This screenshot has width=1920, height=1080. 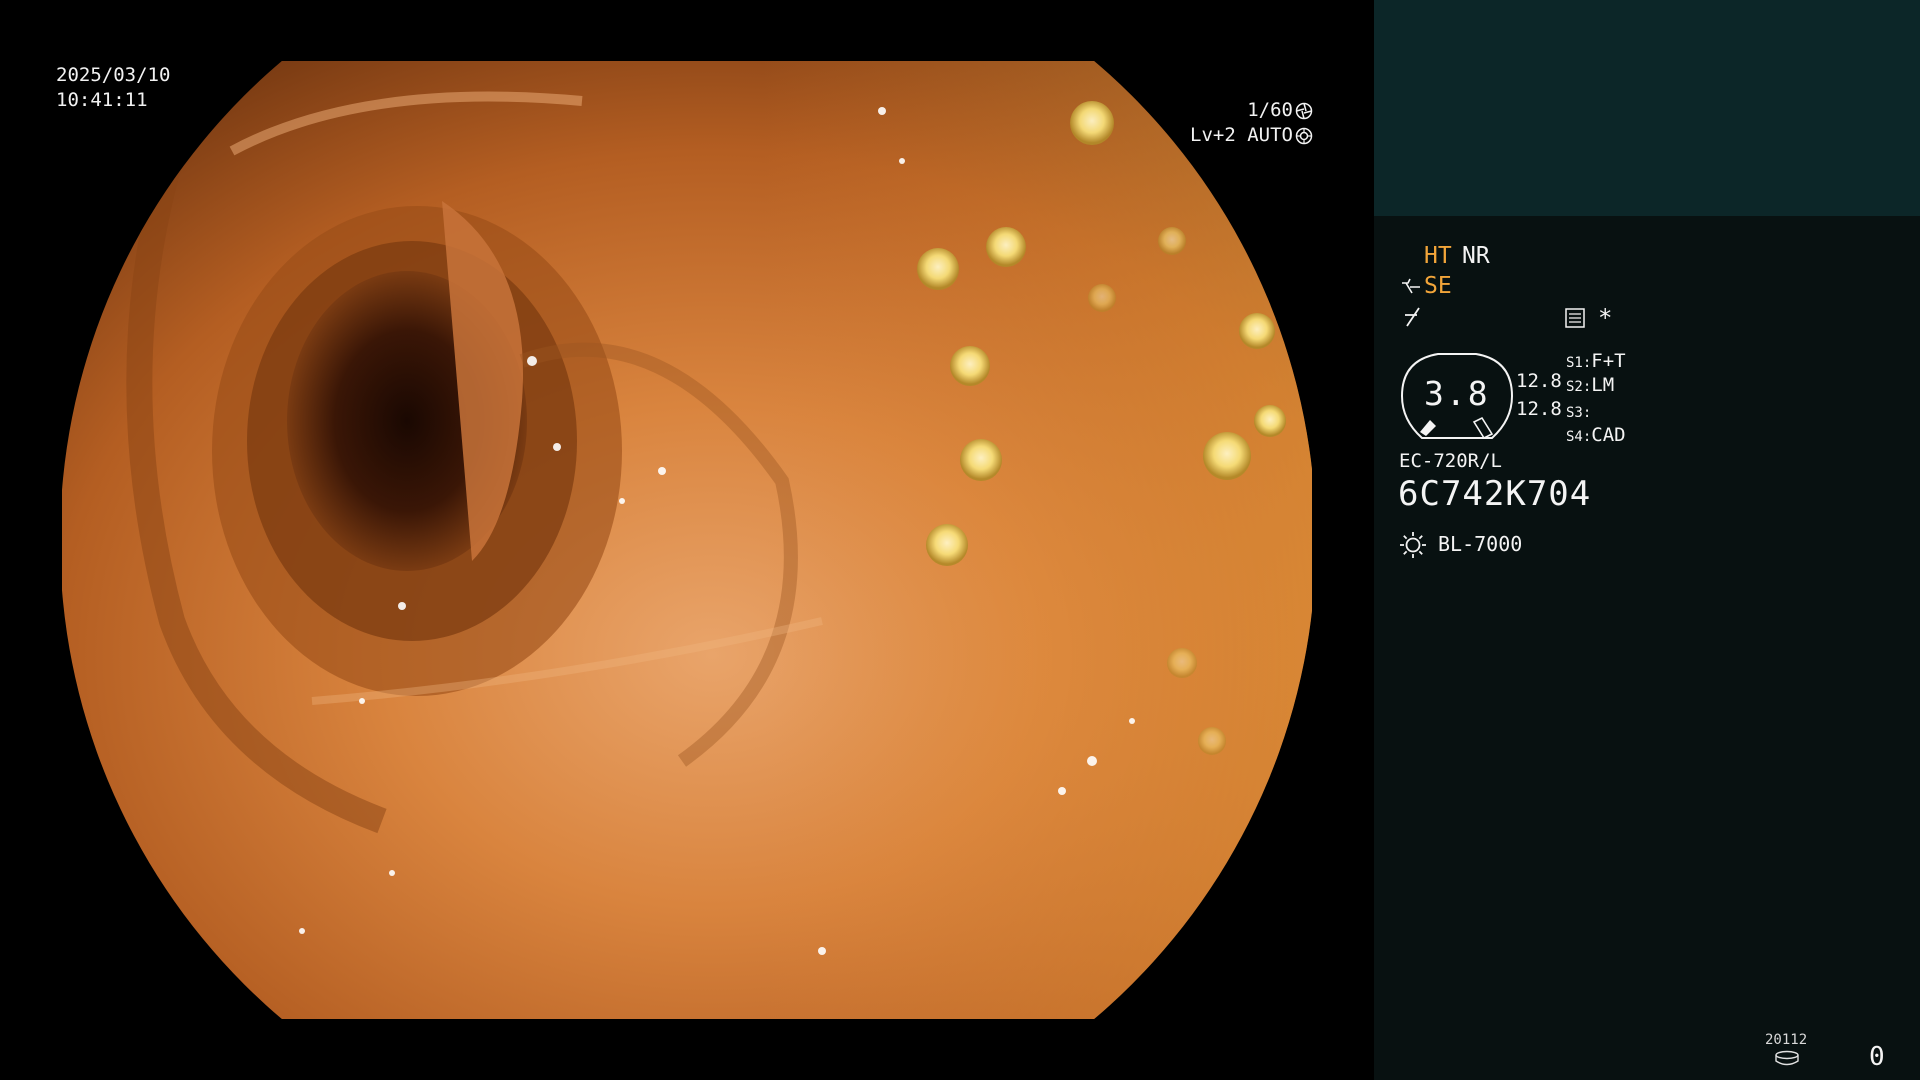 I want to click on time-text: 10:41:11, so click(x=102, y=100).